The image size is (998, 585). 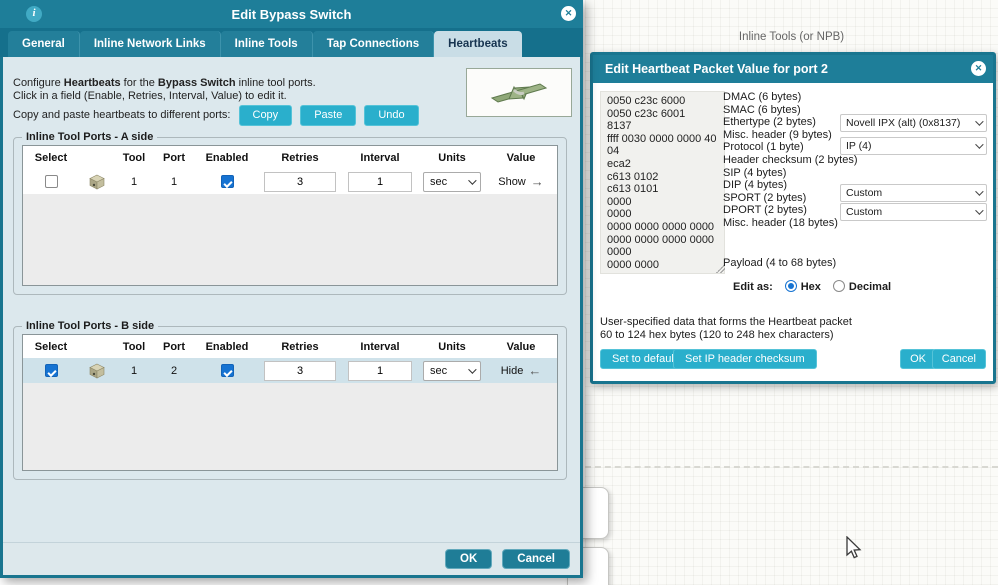 I want to click on edit-as-group: Edit as: Hex Decimal, so click(x=812, y=286).